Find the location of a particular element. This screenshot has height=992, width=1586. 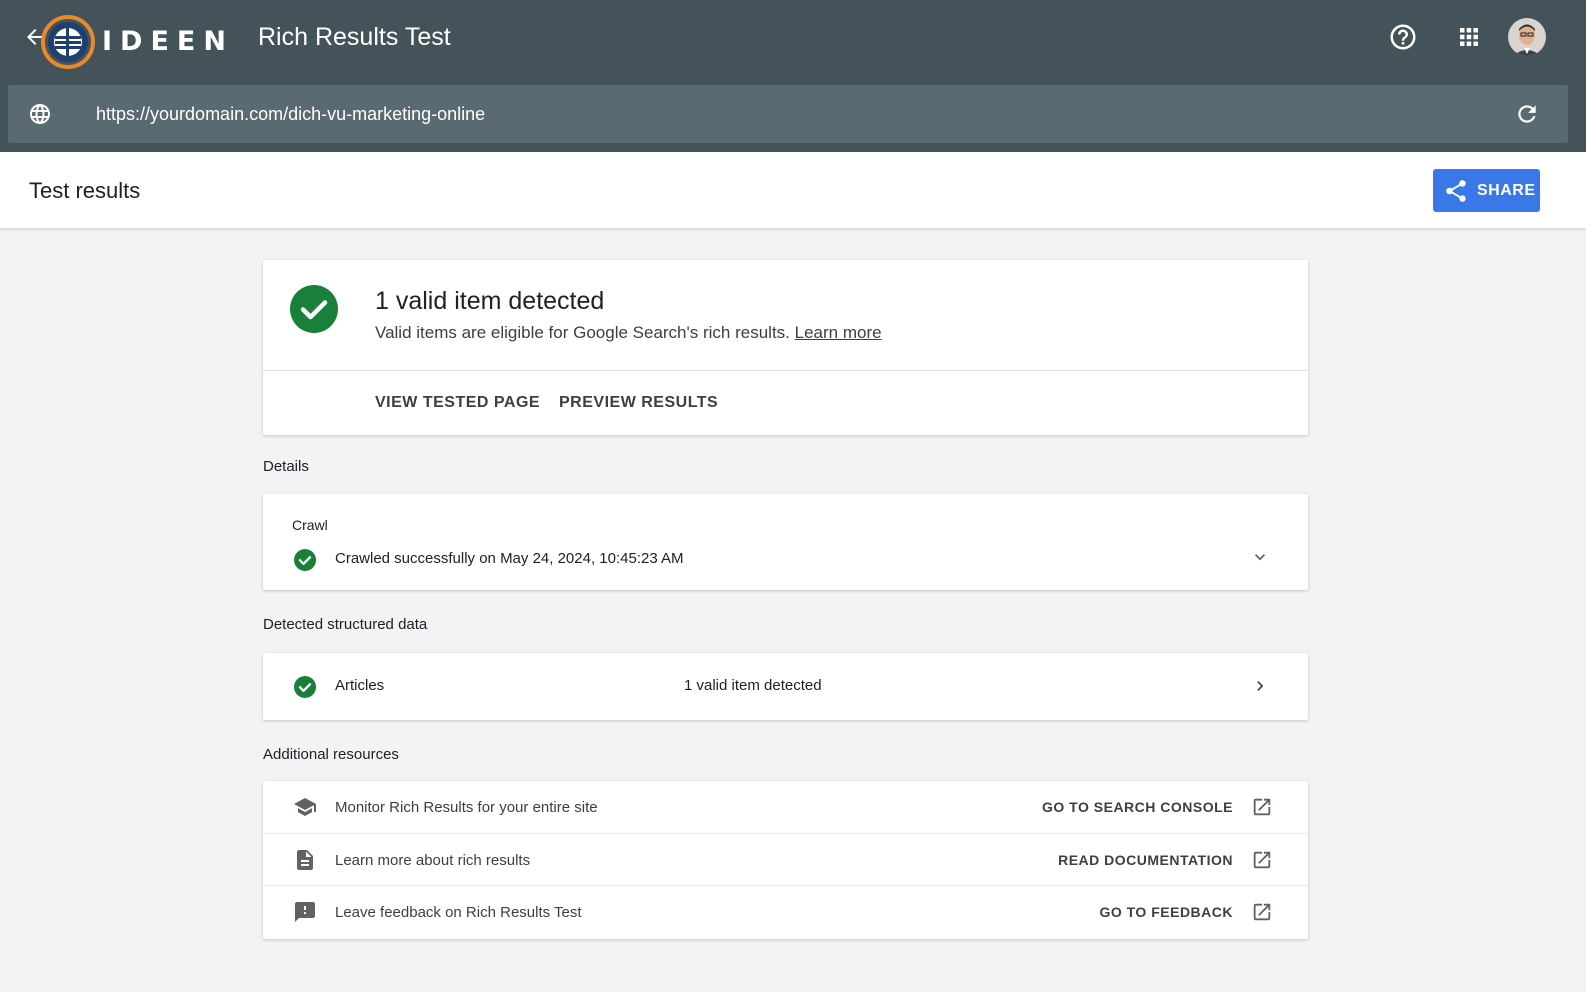

share-icon is located at coordinates (1456, 191).